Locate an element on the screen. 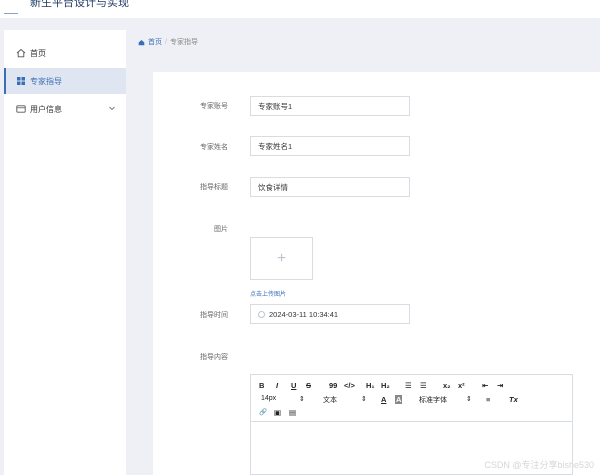 The height and width of the screenshot is (475, 600). title-value: 饮食详情 is located at coordinates (273, 187).